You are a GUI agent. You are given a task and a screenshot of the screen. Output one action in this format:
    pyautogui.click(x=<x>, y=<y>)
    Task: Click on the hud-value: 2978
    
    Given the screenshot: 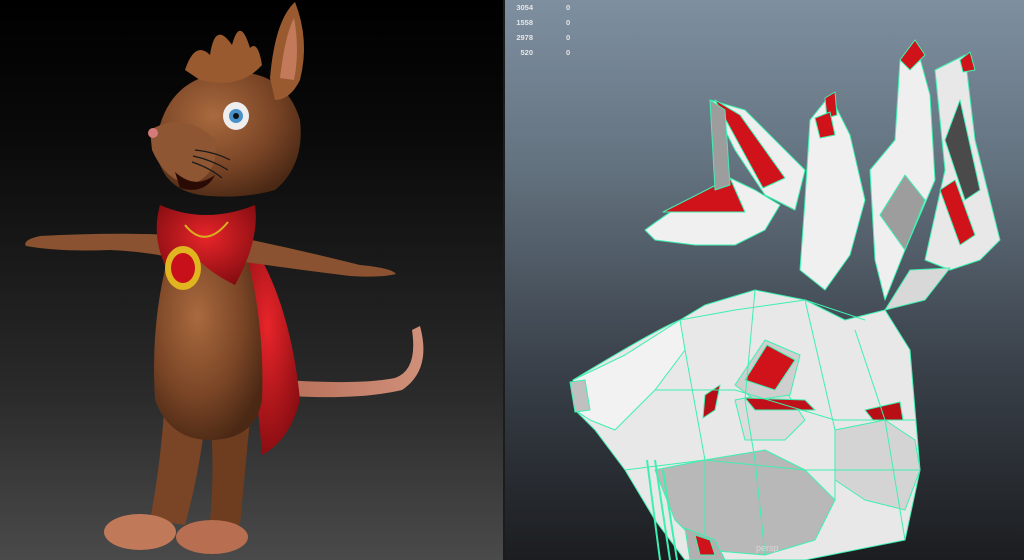 What is the action you would take?
    pyautogui.click(x=524, y=37)
    